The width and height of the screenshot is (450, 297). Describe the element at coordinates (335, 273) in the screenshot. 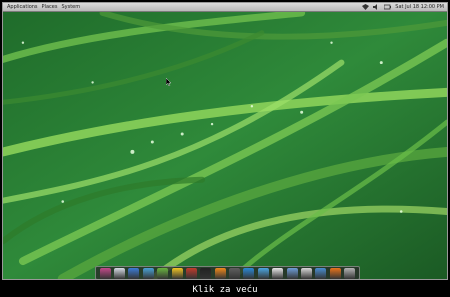

I see `disc-icon` at that location.